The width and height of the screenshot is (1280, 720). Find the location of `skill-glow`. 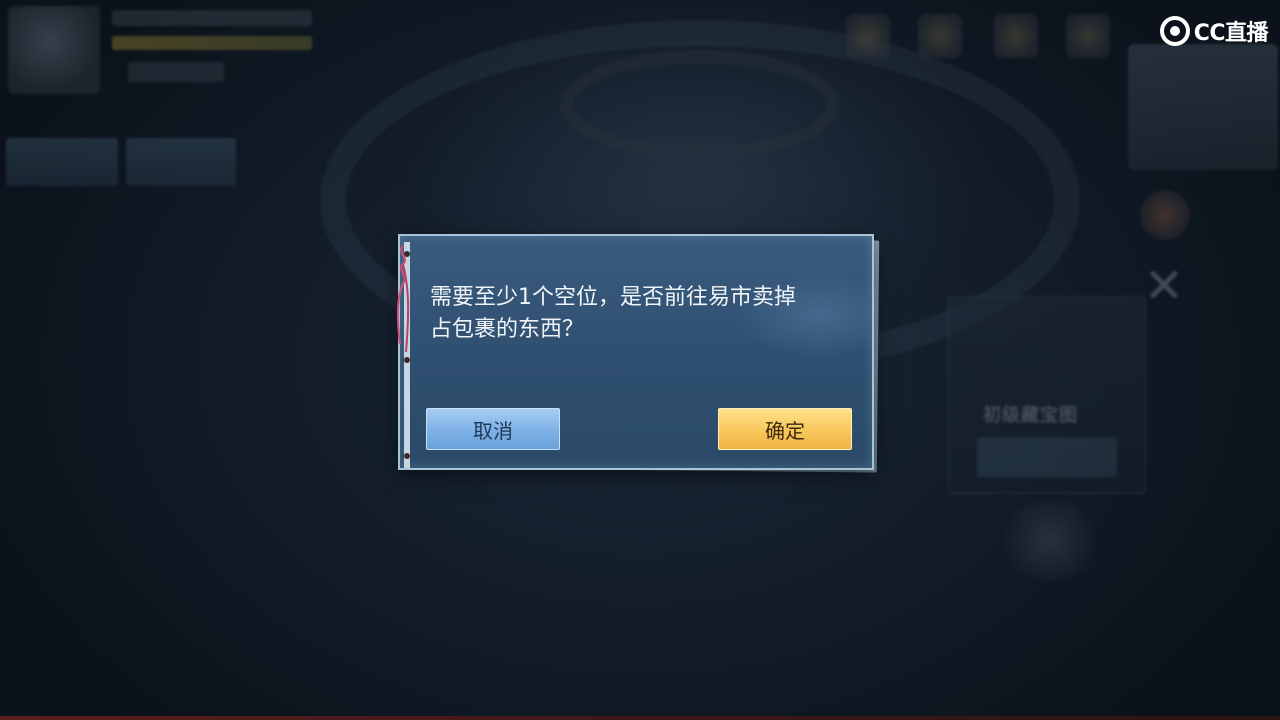

skill-glow is located at coordinates (1050, 540).